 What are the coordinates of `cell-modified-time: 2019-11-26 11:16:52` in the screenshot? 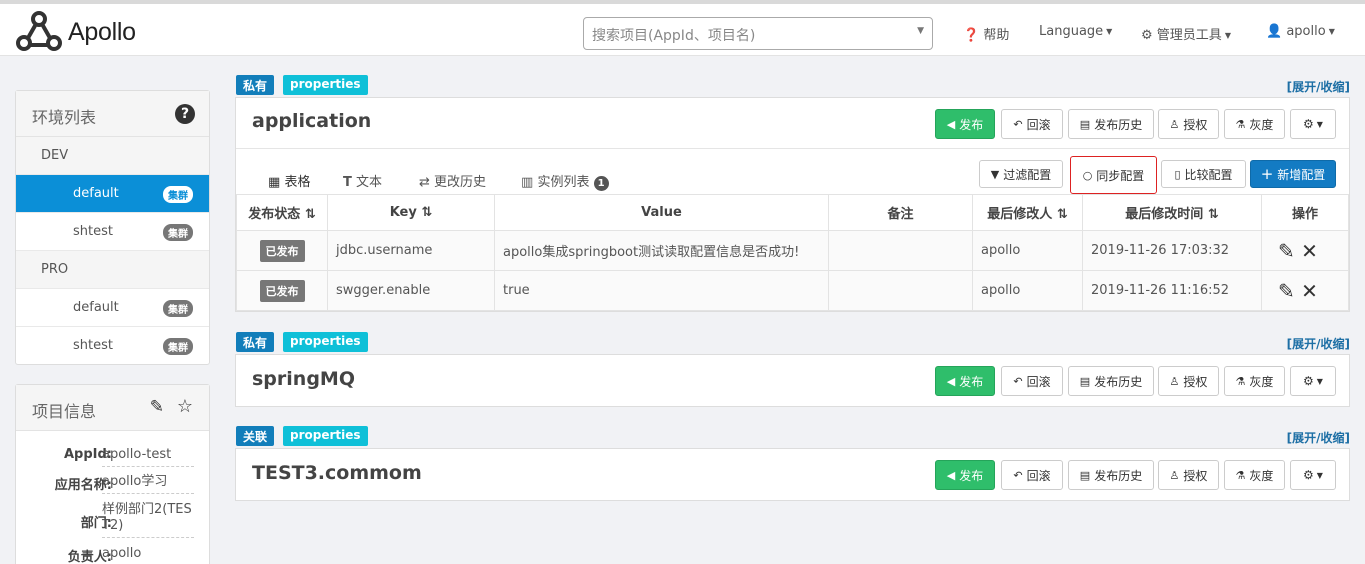 It's located at (1172, 290).